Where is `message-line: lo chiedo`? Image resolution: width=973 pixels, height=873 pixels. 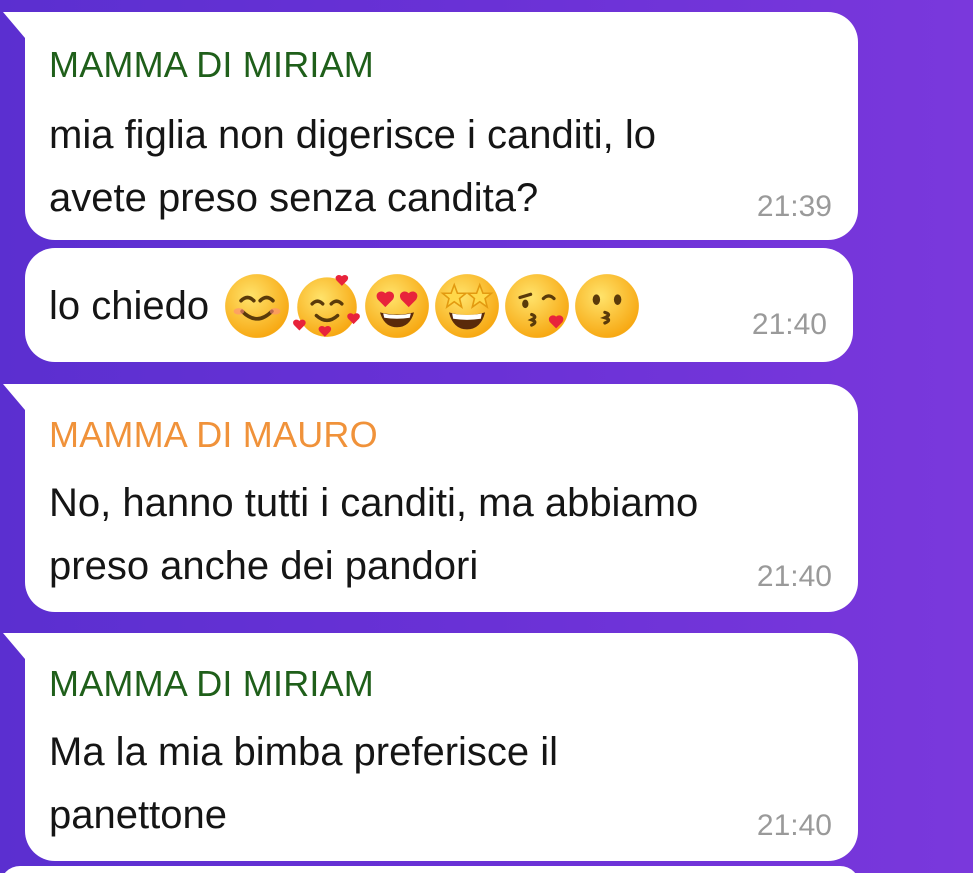 message-line: lo chiedo is located at coordinates (129, 306).